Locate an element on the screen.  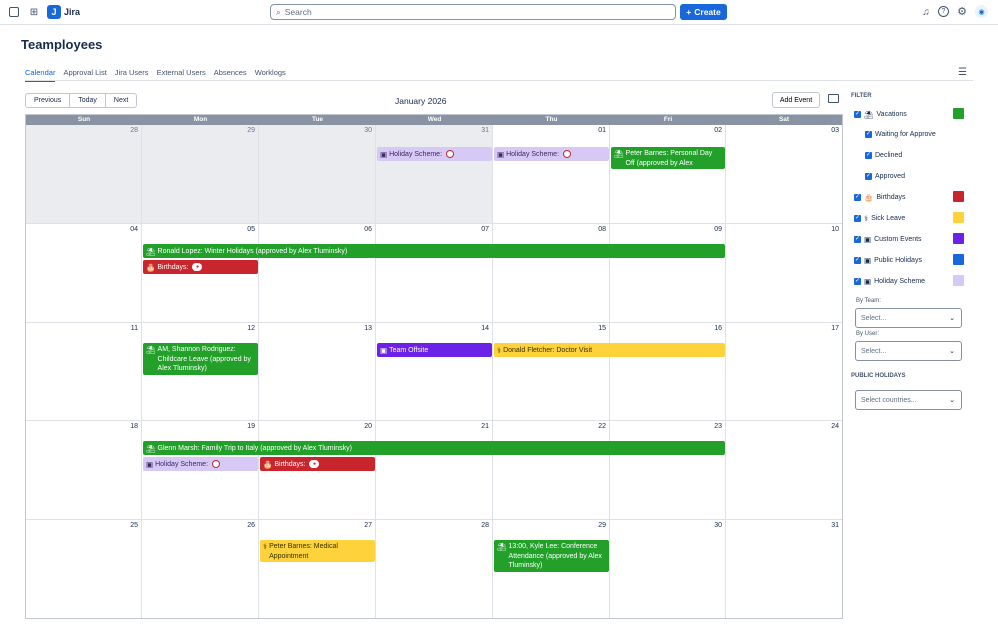
countries-select: Select countries... ⌄ is located at coordinates (908, 400).